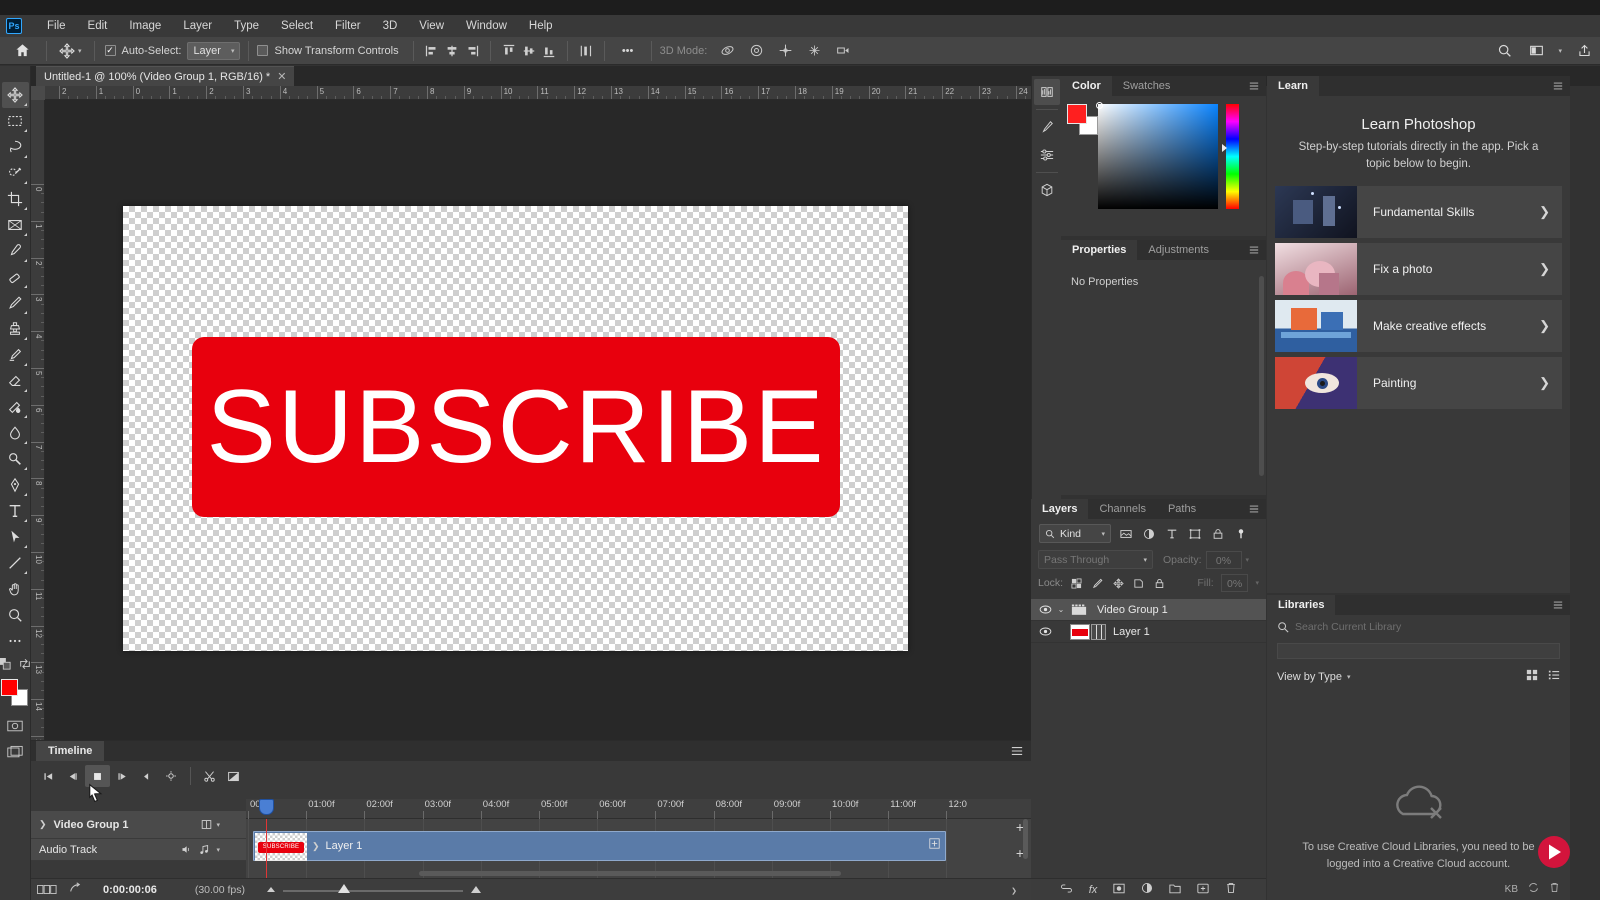 This screenshot has height=900, width=1600. What do you see at coordinates (15, 693) in the screenshot?
I see `color-swatches` at bounding box center [15, 693].